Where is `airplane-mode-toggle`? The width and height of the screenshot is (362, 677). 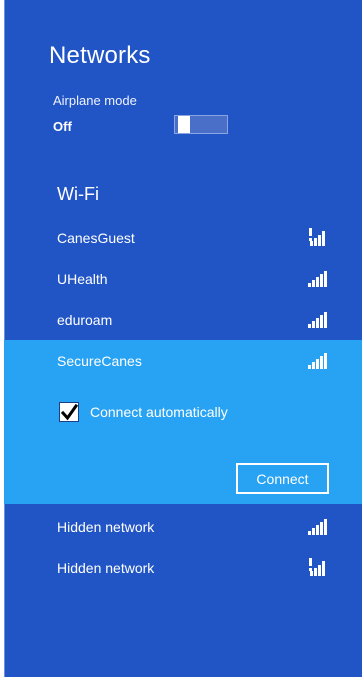 airplane-mode-toggle is located at coordinates (201, 124).